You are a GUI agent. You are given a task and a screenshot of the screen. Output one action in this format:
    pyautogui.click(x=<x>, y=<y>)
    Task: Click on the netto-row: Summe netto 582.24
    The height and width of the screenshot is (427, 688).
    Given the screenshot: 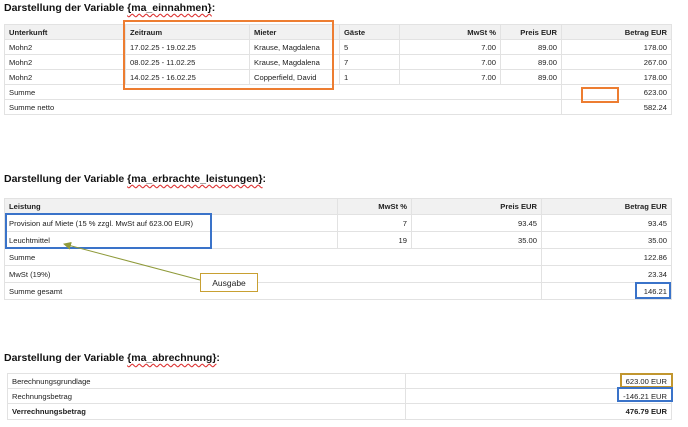 What is the action you would take?
    pyautogui.click(x=338, y=107)
    